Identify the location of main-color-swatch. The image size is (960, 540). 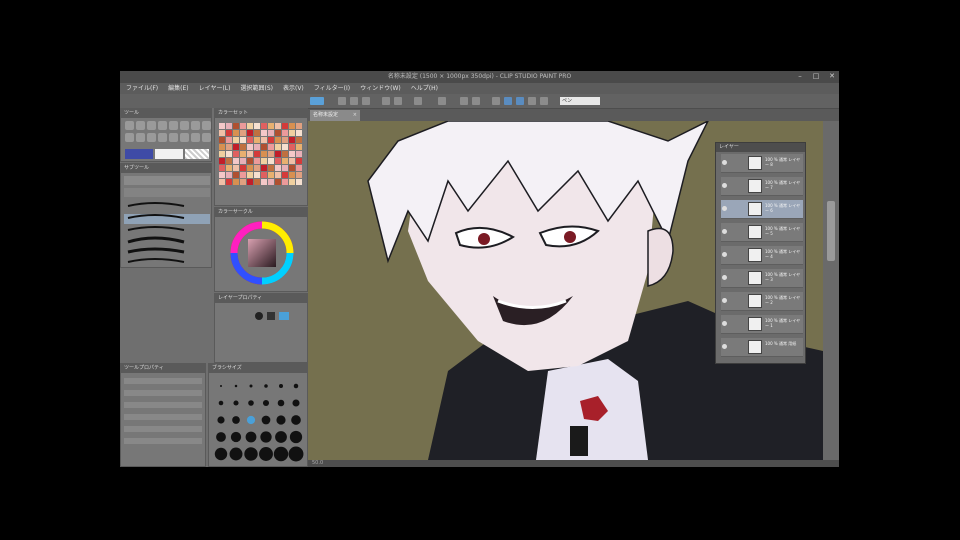
(139, 154).